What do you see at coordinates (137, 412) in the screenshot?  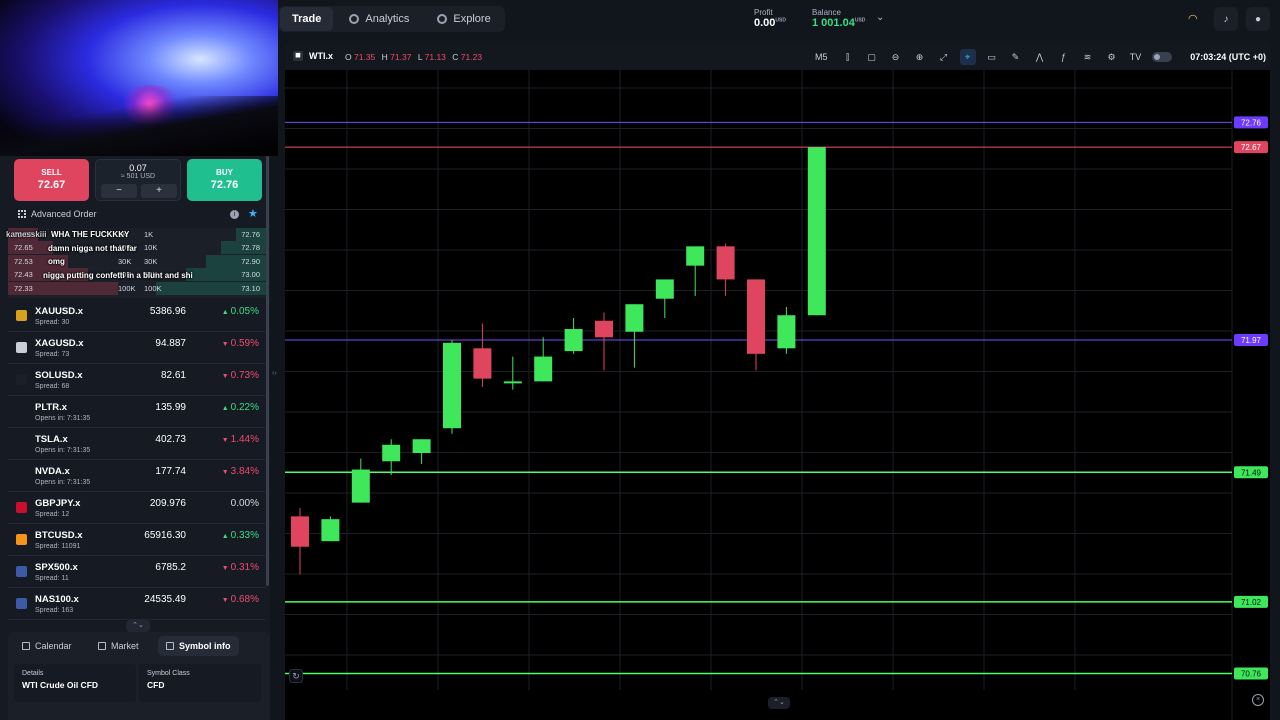 I see `symbol-row: PLTR.x Opens in: 7:31:35 135.99 ▲ 0.22%` at bounding box center [137, 412].